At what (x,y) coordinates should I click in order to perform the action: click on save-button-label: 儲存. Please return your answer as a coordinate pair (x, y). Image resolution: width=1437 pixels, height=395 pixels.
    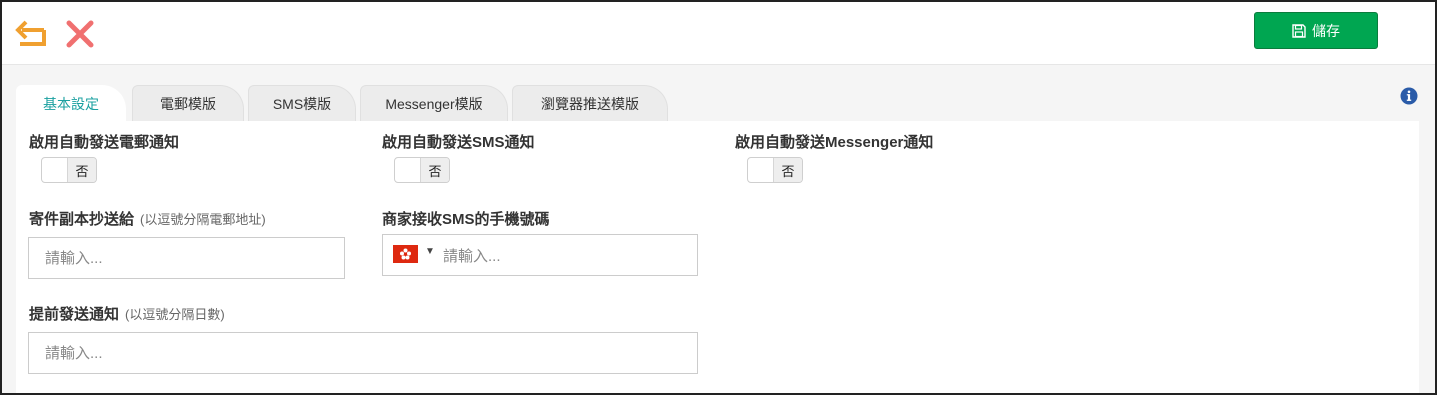
    Looking at the image, I should click on (1326, 30).